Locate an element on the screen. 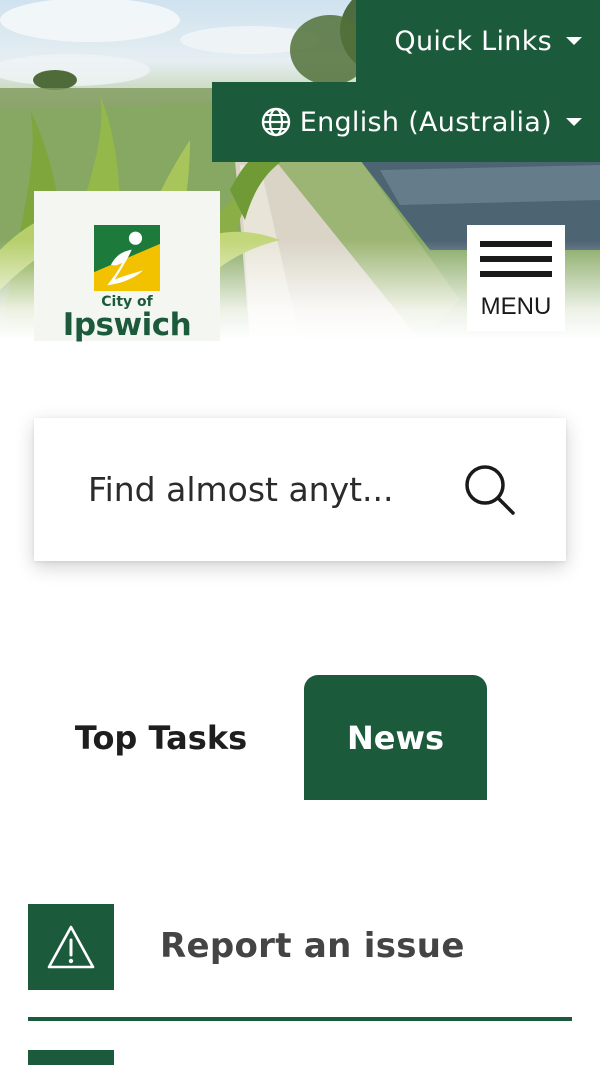 The width and height of the screenshot is (600, 1065). language-label: English (Australia) is located at coordinates (425, 122).